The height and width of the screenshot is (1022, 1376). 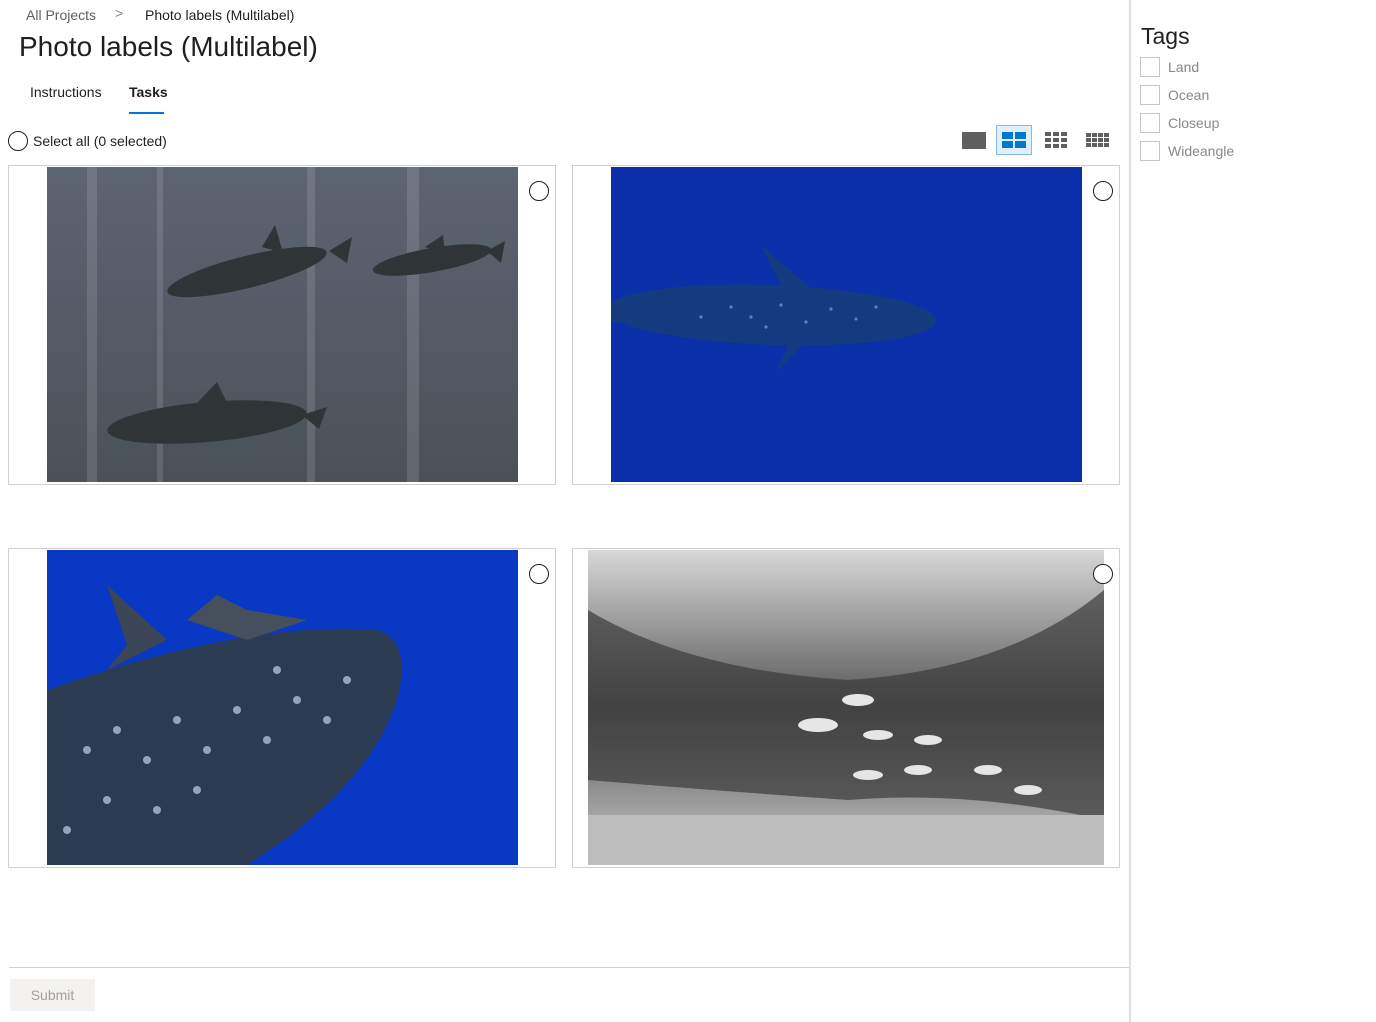 I want to click on tag-closeup: Closeup, so click(x=1179, y=123).